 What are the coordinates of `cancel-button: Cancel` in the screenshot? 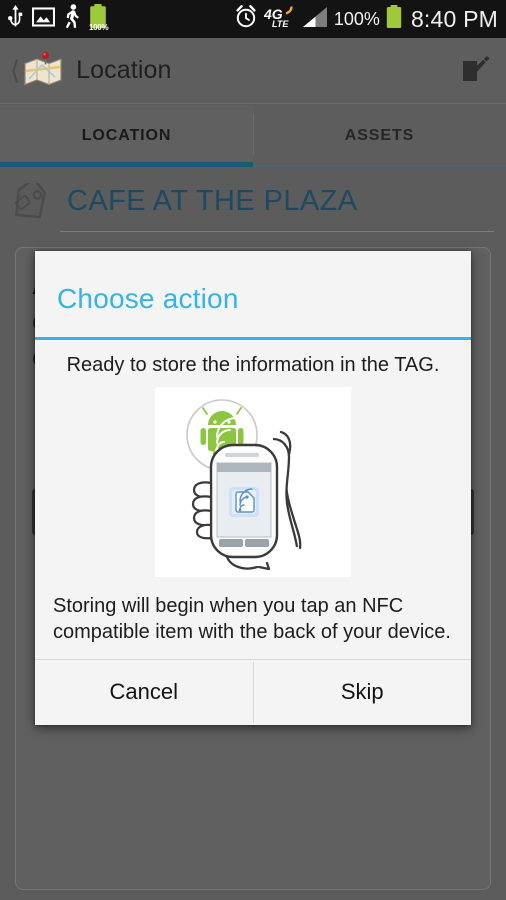 It's located at (144, 692).